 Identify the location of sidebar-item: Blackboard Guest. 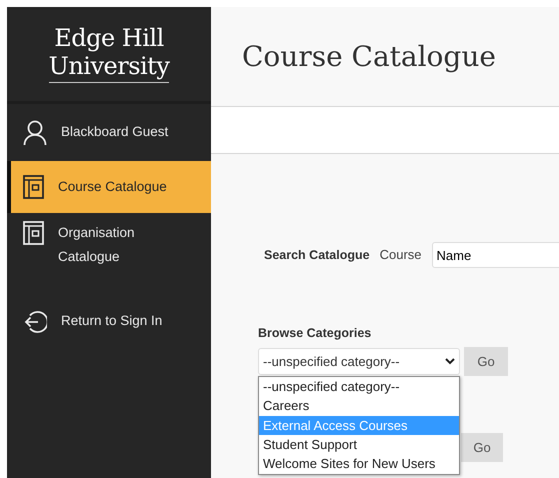
(109, 132).